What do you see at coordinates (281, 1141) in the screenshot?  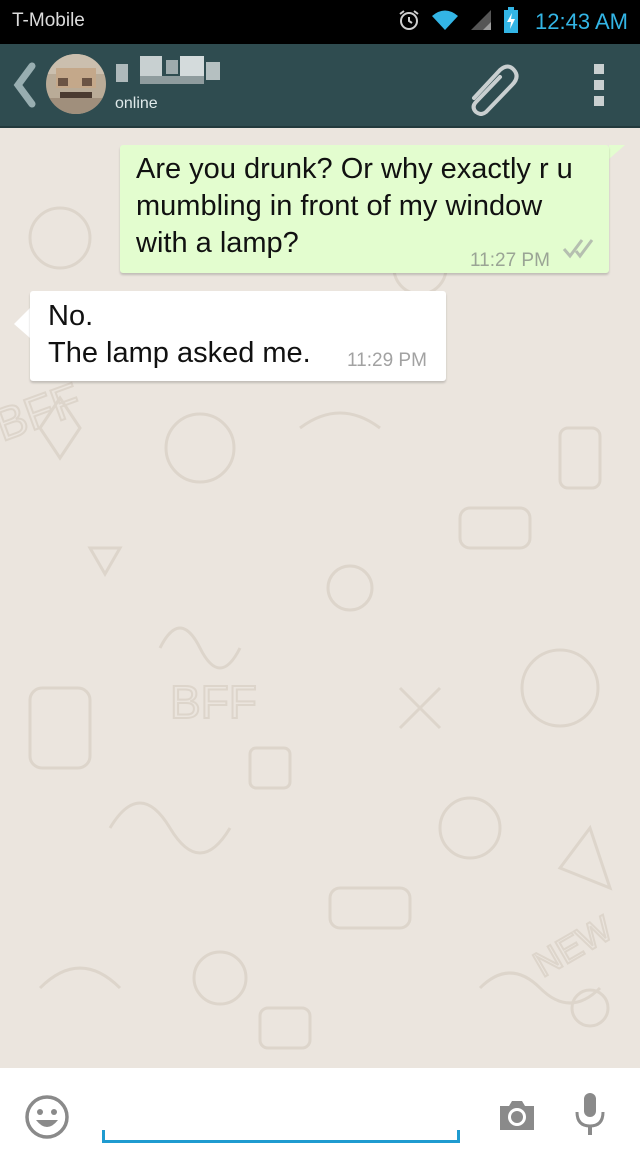 I see `input-underline` at bounding box center [281, 1141].